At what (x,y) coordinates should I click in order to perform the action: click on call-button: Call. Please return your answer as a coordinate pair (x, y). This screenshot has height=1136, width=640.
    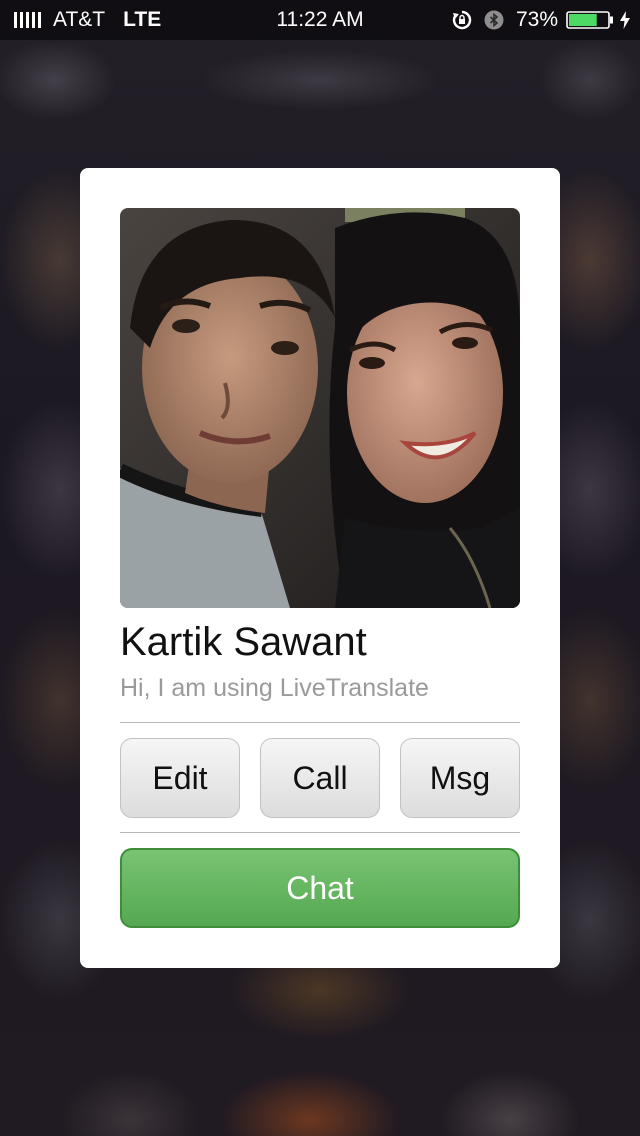
    Looking at the image, I should click on (320, 778).